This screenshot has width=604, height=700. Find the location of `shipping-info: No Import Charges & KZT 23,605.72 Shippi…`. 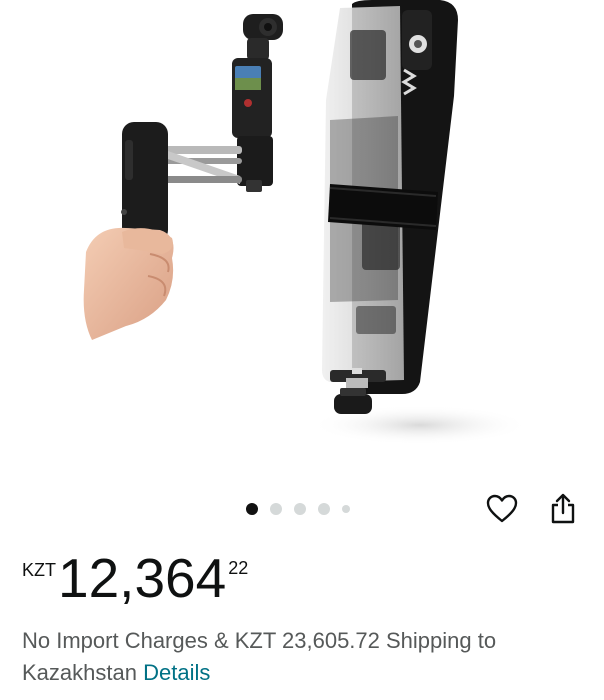

shipping-info: No Import Charges & KZT 23,605.72 Shippi… is located at coordinates (307, 657).